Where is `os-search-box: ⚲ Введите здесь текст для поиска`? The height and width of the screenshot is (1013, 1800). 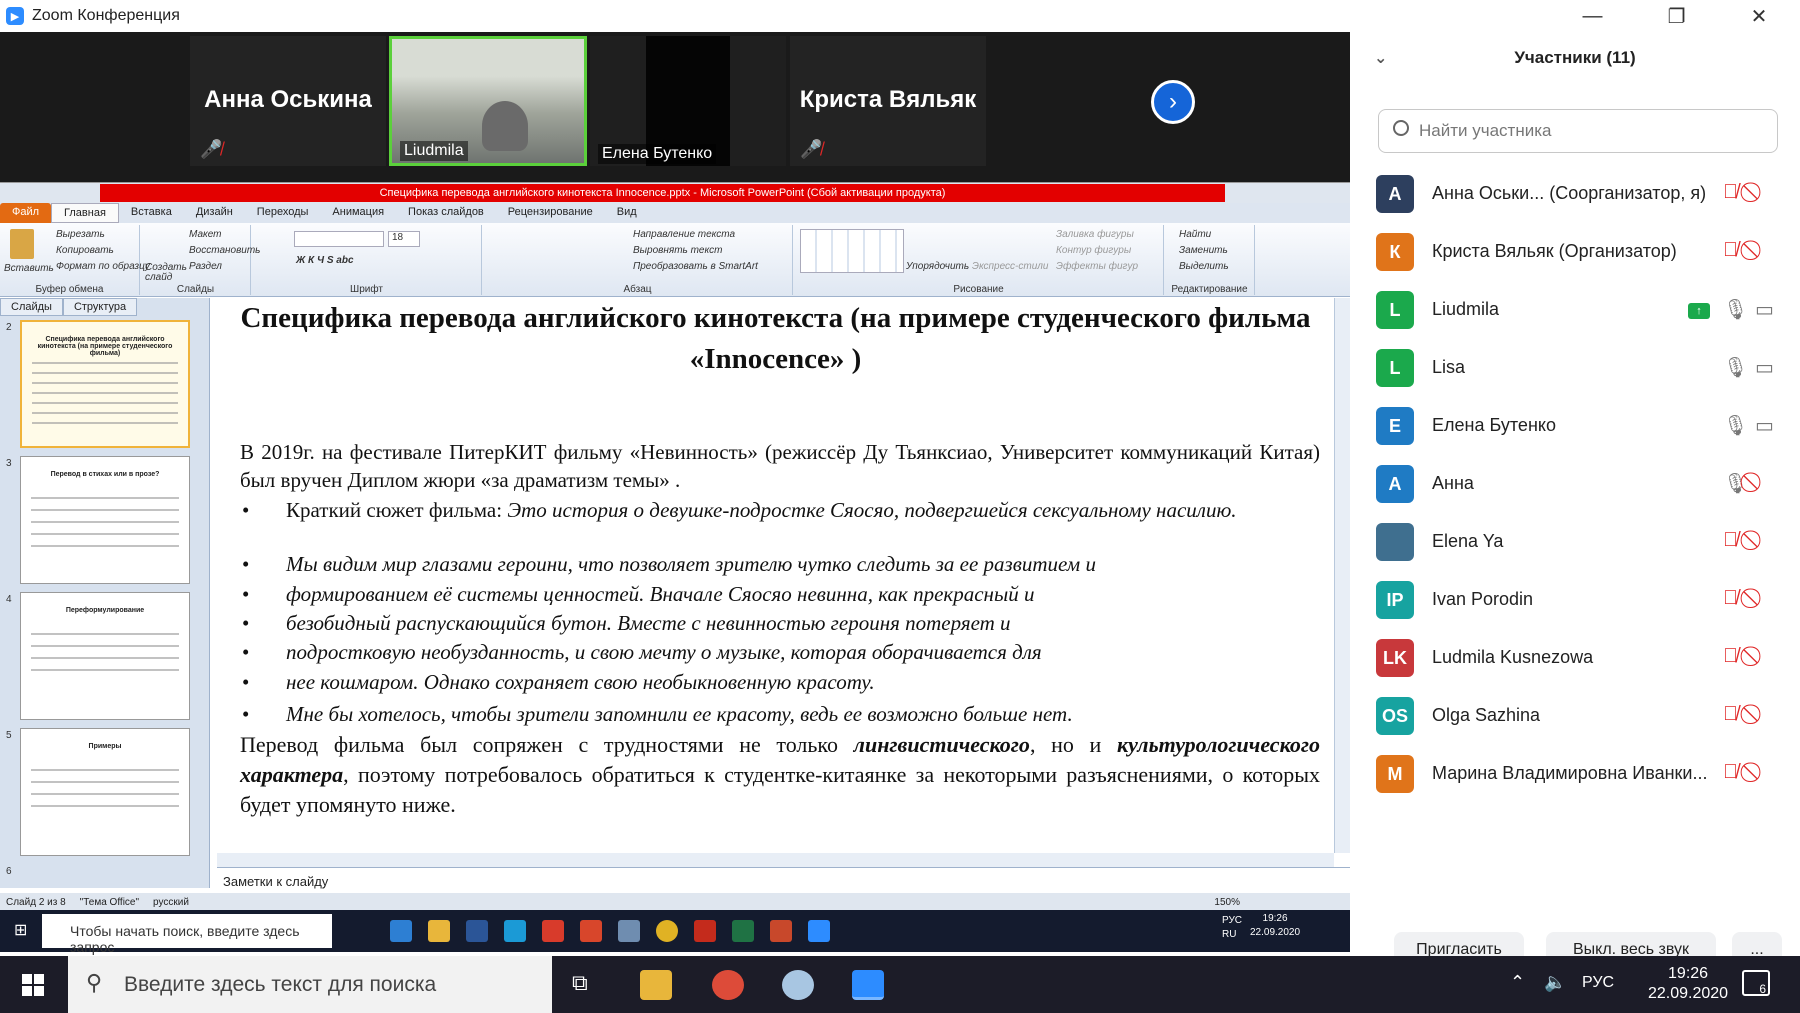 os-search-box: ⚲ Введите здесь текст для поиска is located at coordinates (310, 984).